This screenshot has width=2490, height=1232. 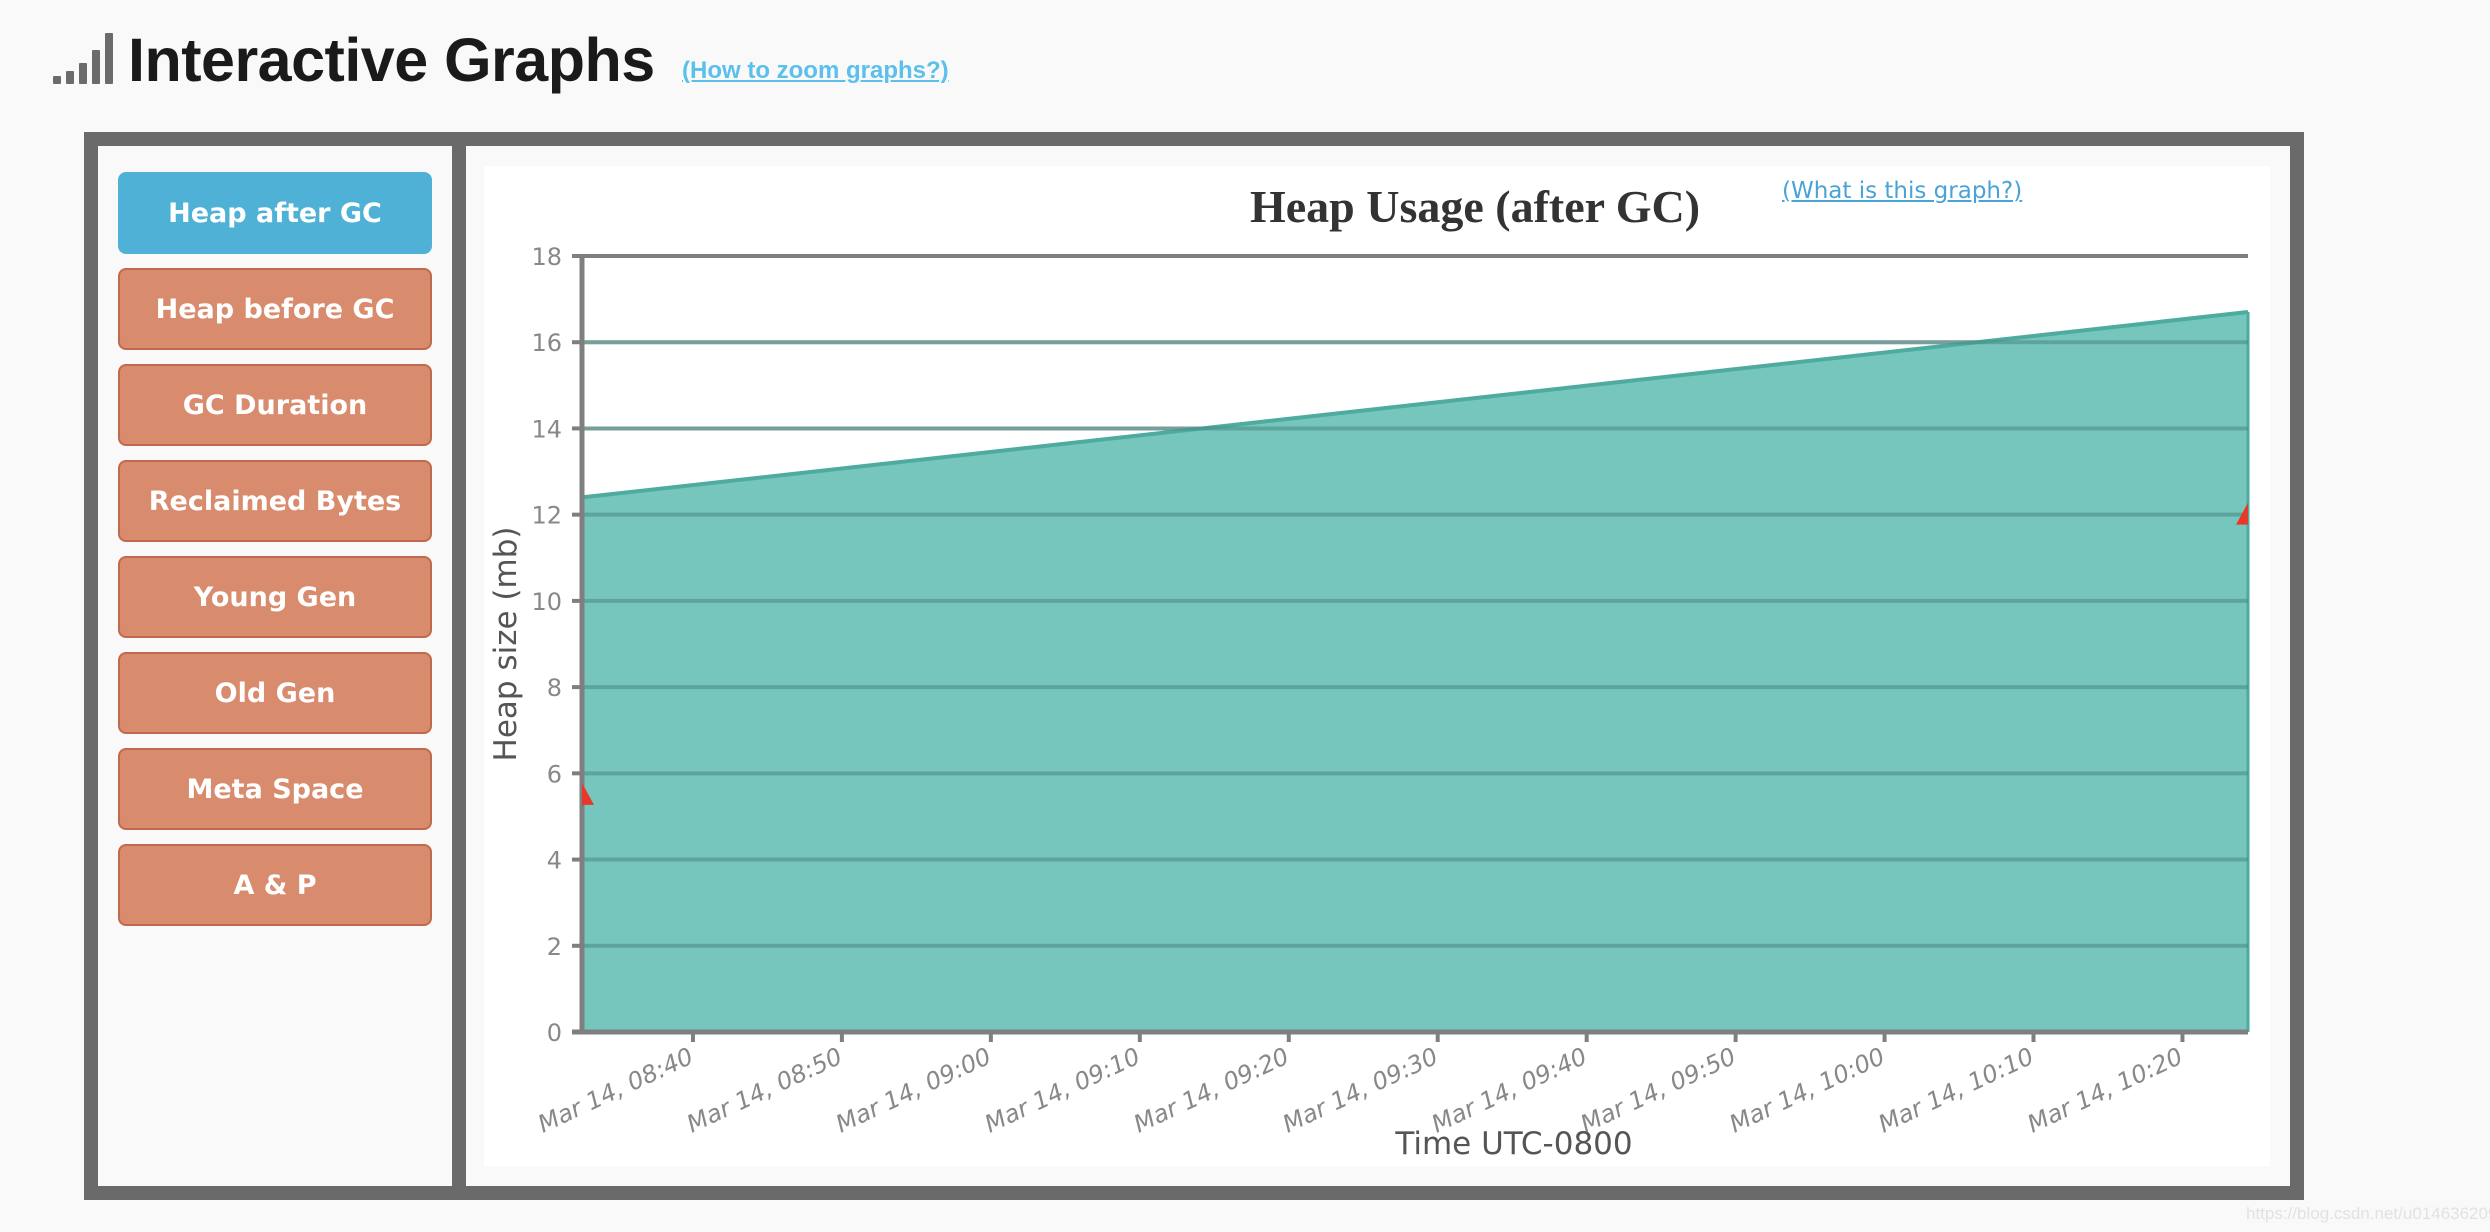 I want to click on y-tick-label: 0, so click(x=554, y=1033).